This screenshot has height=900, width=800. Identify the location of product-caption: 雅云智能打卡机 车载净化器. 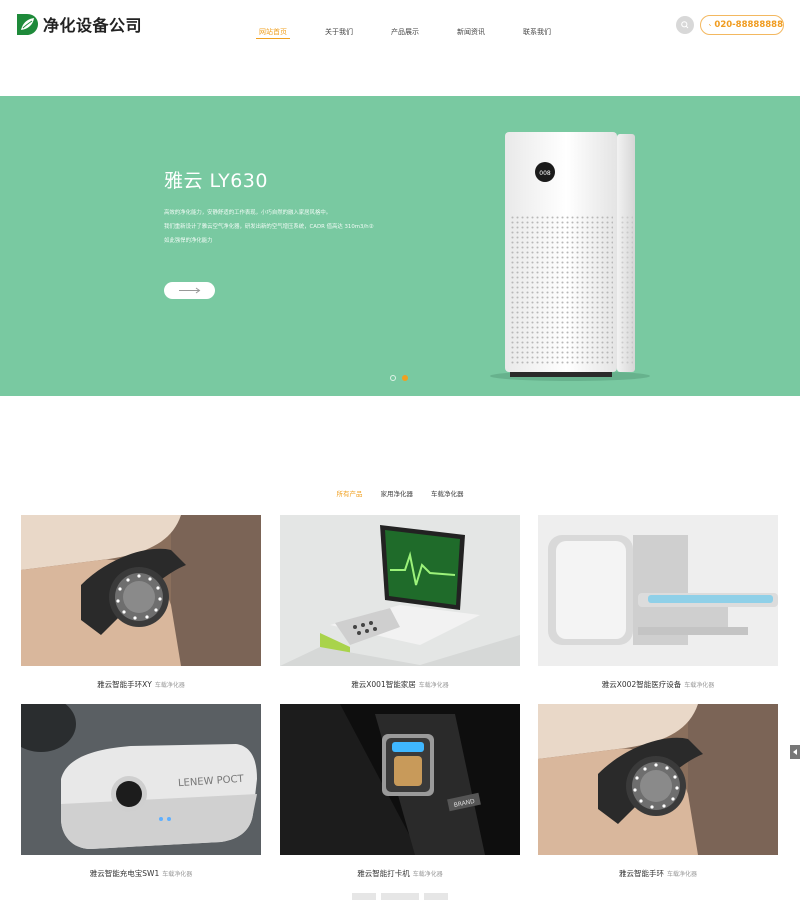
(400, 870).